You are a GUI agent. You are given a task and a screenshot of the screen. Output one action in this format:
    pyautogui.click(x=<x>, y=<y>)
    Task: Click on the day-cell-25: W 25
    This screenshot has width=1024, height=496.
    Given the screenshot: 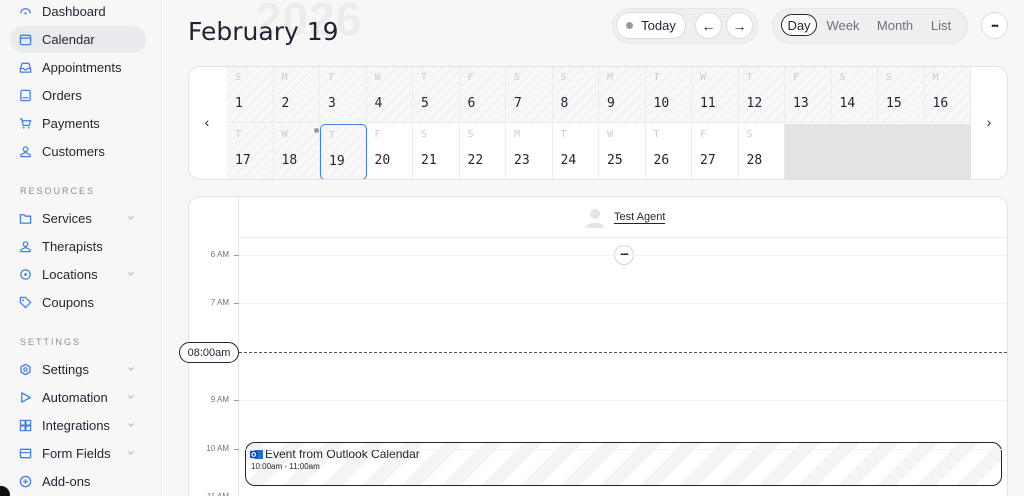 What is the action you would take?
    pyautogui.click(x=622, y=151)
    